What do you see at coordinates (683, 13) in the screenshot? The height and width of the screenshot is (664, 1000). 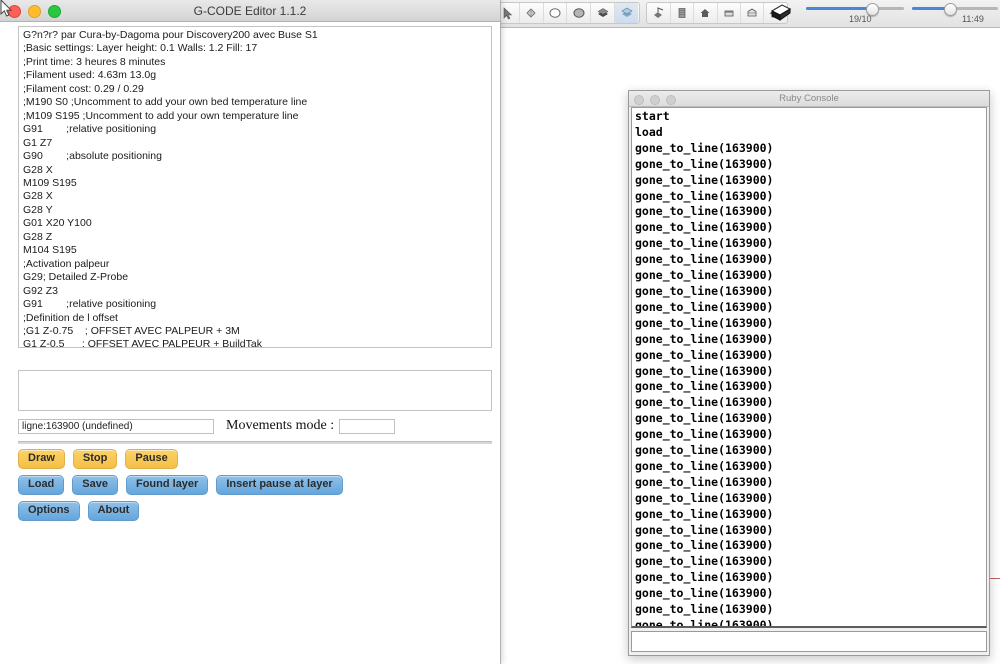 I see `component-browser-icon` at bounding box center [683, 13].